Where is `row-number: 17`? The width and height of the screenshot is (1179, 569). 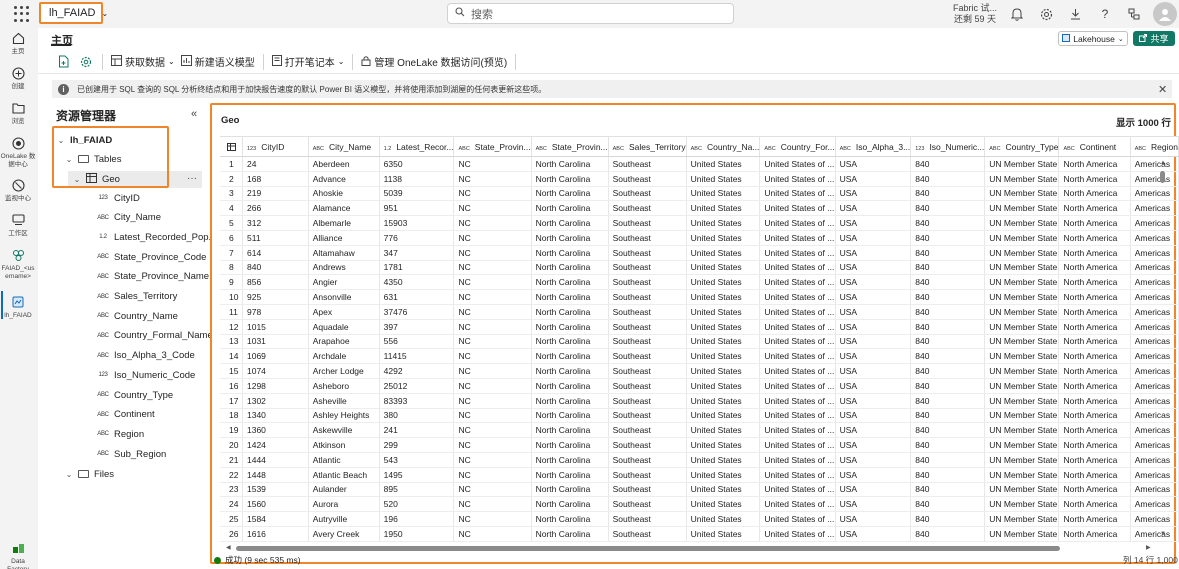 row-number: 17 is located at coordinates (231, 401).